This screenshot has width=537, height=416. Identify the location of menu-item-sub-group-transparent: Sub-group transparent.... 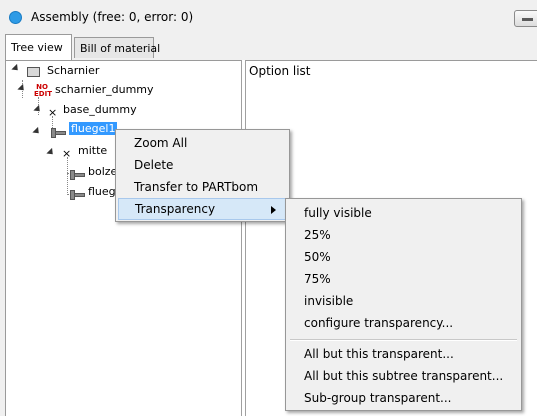
(403, 398).